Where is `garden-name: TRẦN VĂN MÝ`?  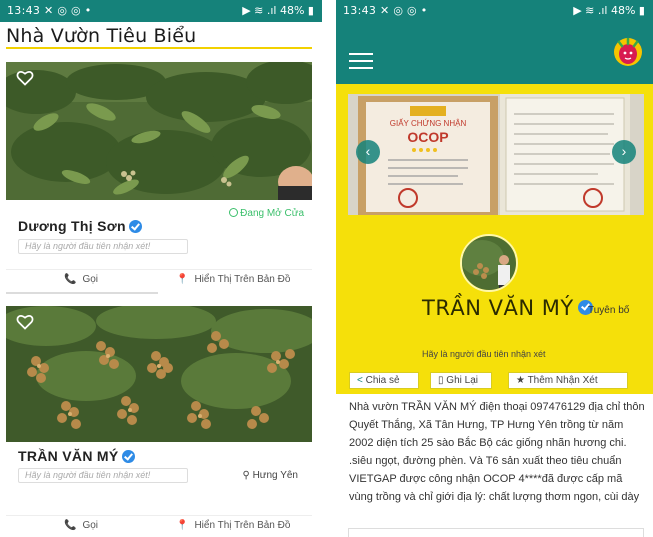 garden-name: TRẦN VĂN MÝ is located at coordinates (76, 456).